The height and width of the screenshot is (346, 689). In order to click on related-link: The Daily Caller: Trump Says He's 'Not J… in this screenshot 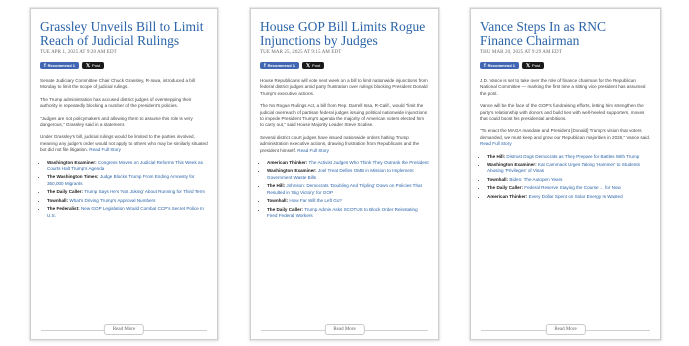, I will do `click(127, 192)`.